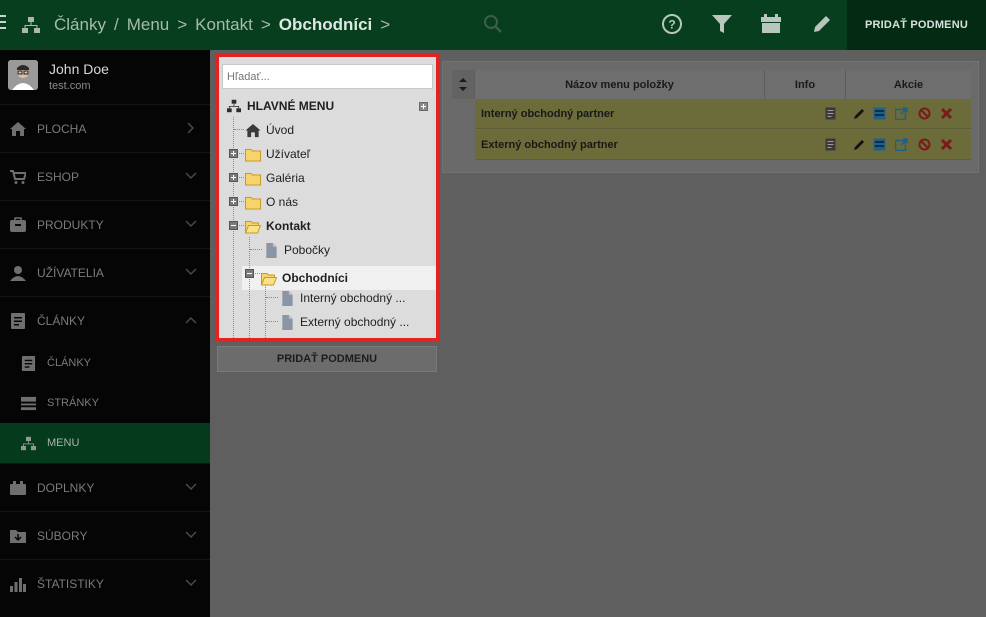 This screenshot has height=617, width=986. Describe the element at coordinates (70, 224) in the screenshot. I see `sidebar-item-label: PRODUKTY` at that location.